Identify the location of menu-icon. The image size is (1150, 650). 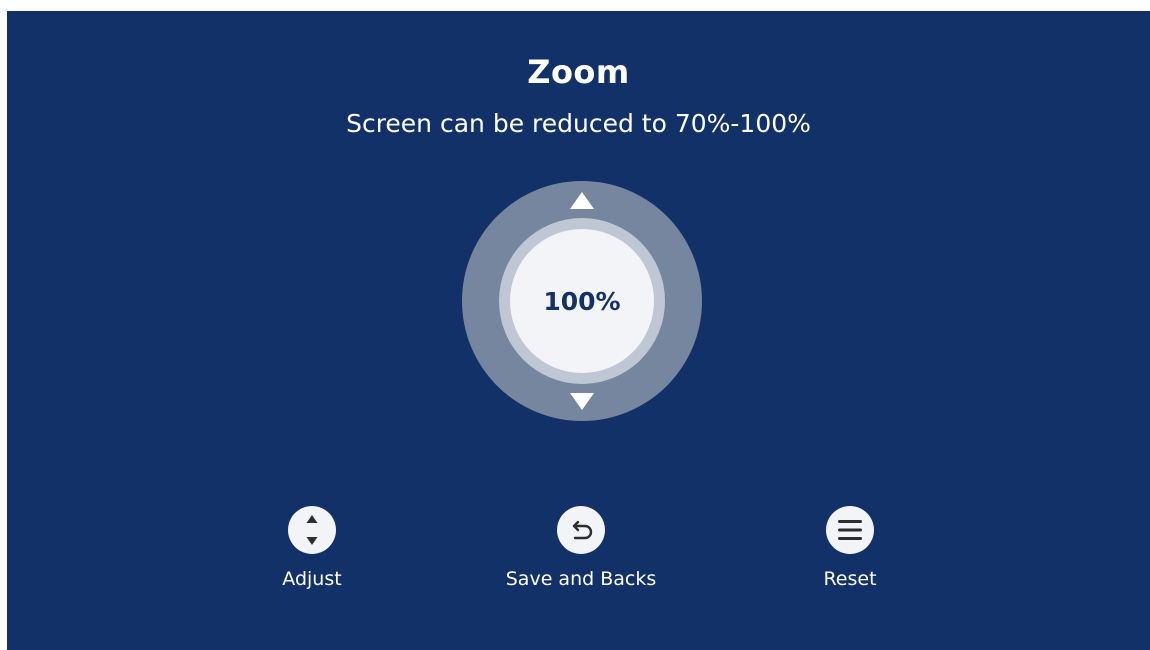
(850, 530).